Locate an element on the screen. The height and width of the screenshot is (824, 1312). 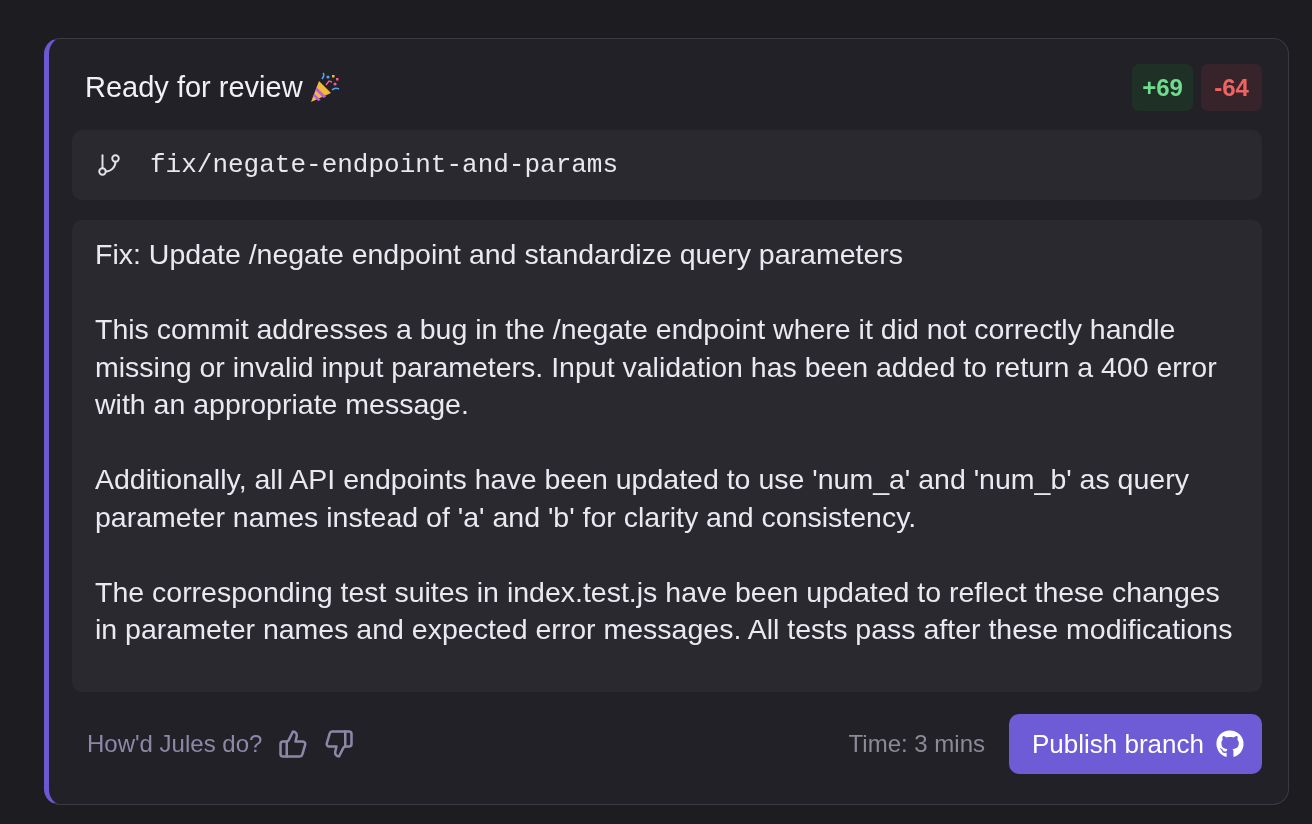
thumbs-down-icon is located at coordinates (339, 744).